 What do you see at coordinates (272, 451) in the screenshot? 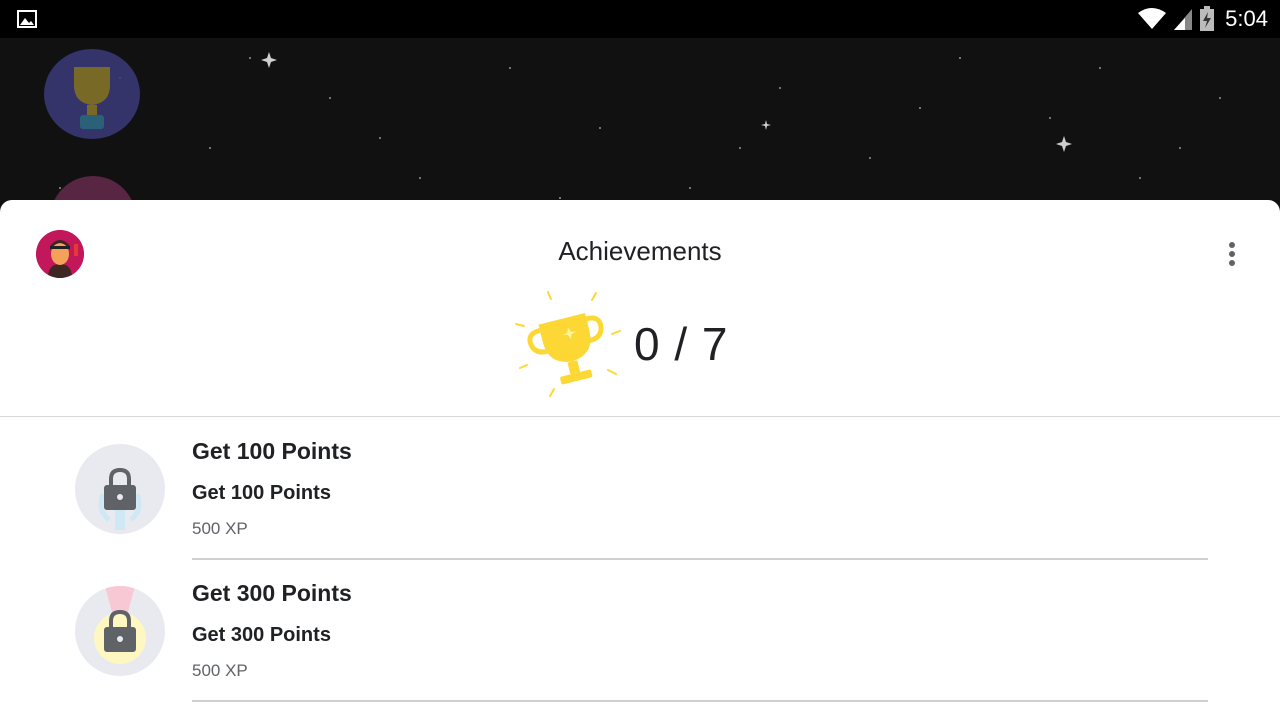
I see `achievement-title: Get 100 Points` at bounding box center [272, 451].